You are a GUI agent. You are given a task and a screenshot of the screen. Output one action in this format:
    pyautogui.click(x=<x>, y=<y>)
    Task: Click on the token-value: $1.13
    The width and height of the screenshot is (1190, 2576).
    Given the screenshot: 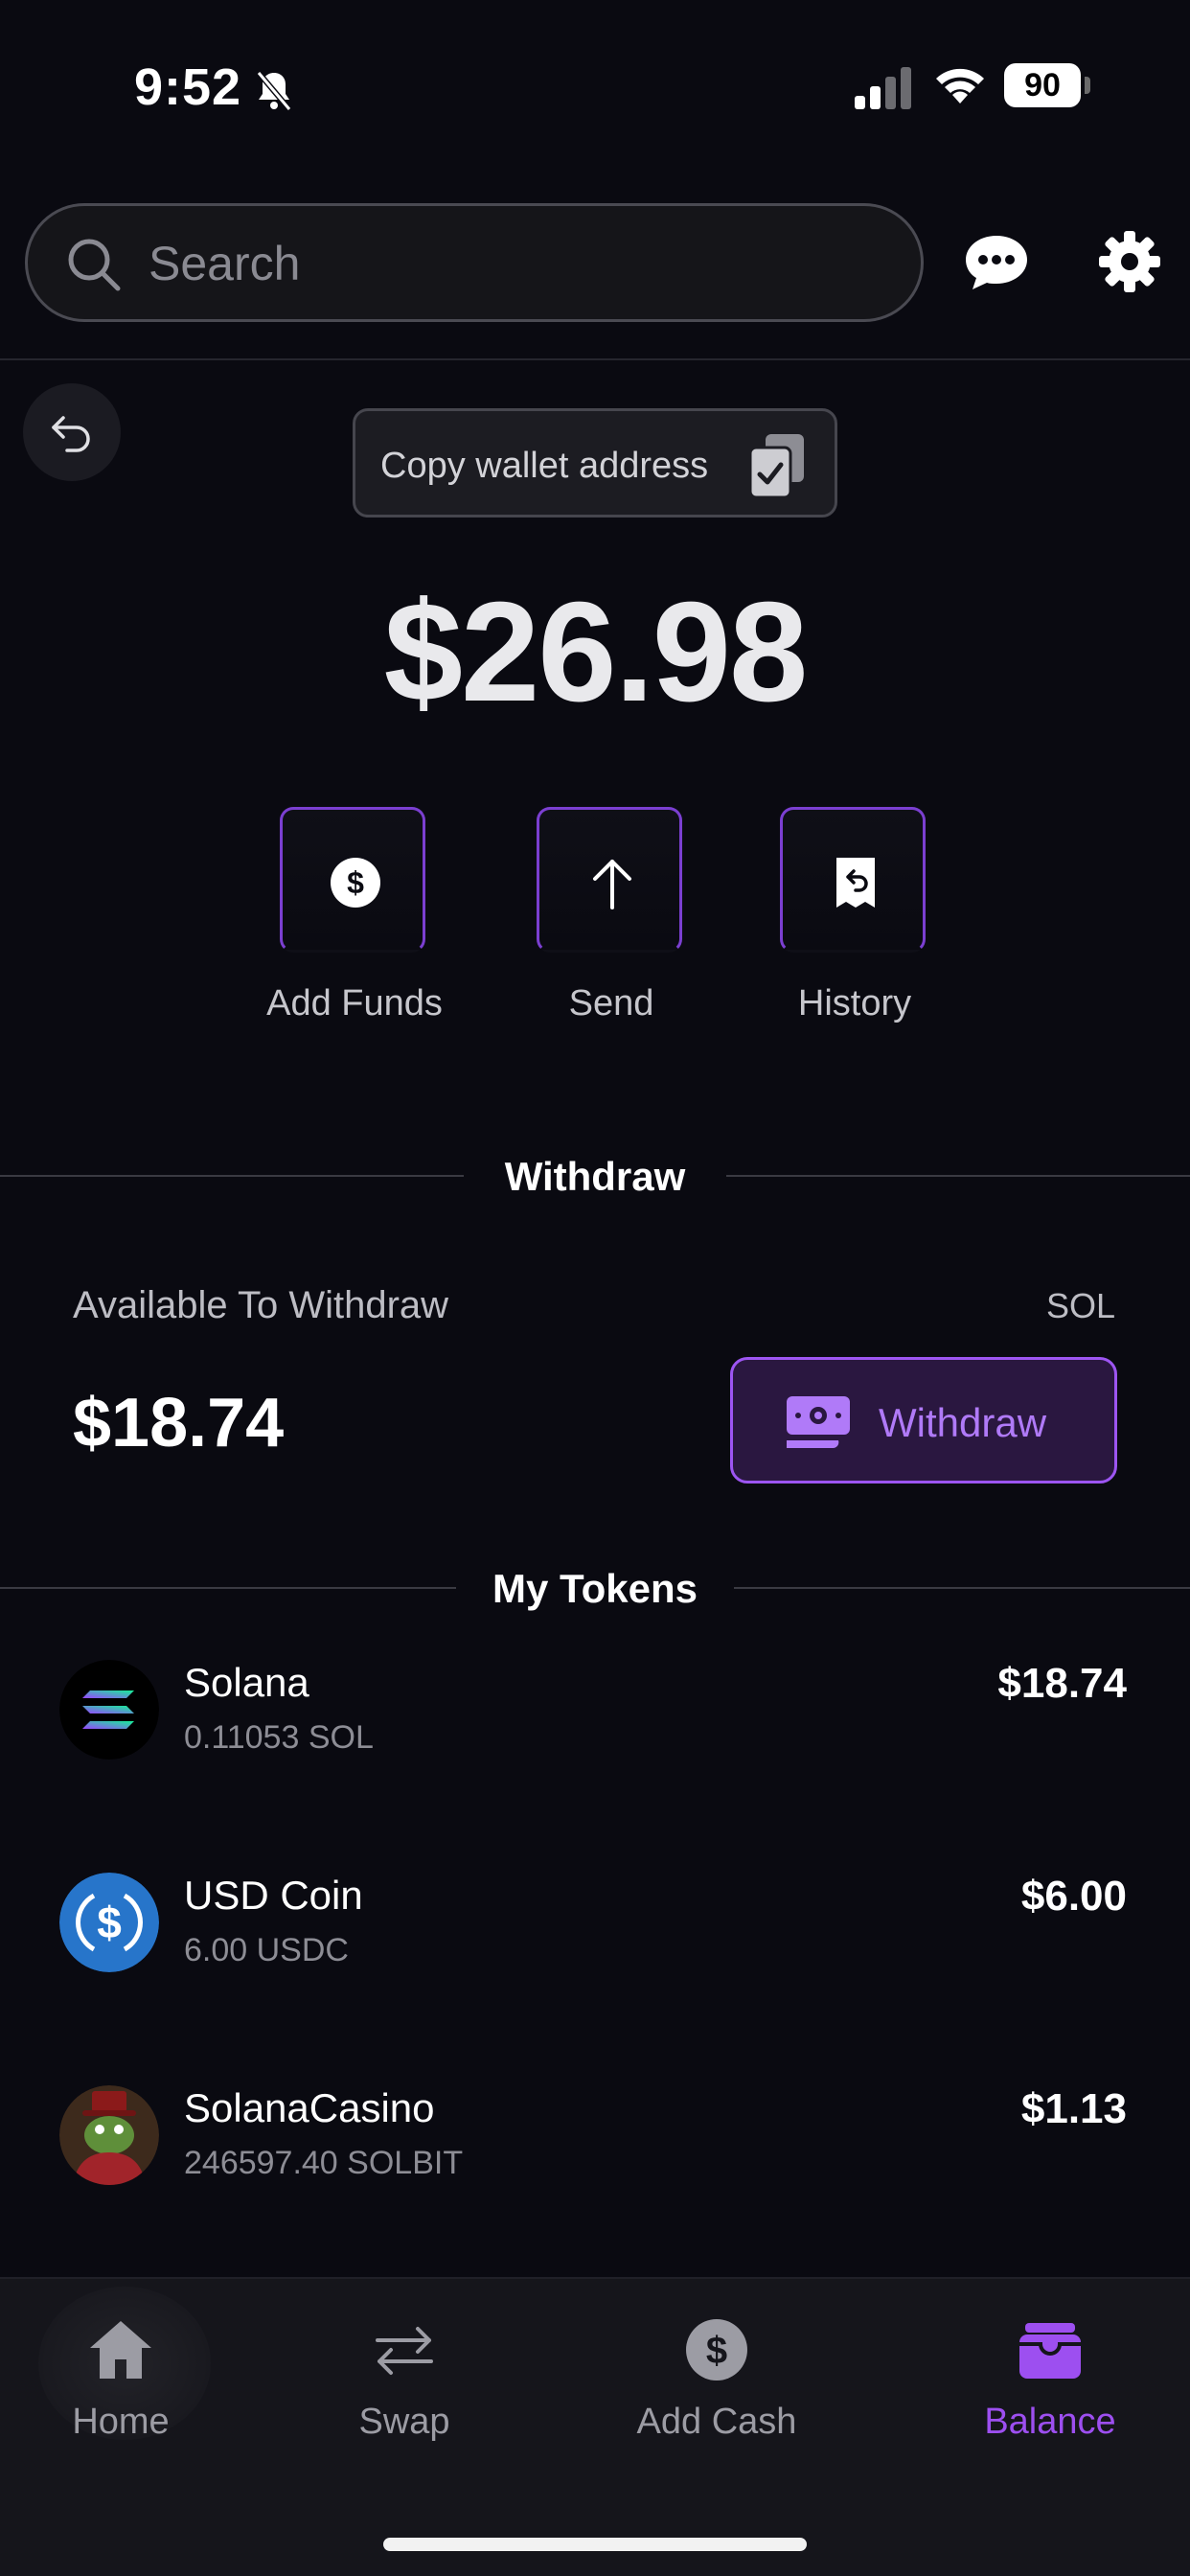 What is the action you would take?
    pyautogui.click(x=1073, y=2108)
    